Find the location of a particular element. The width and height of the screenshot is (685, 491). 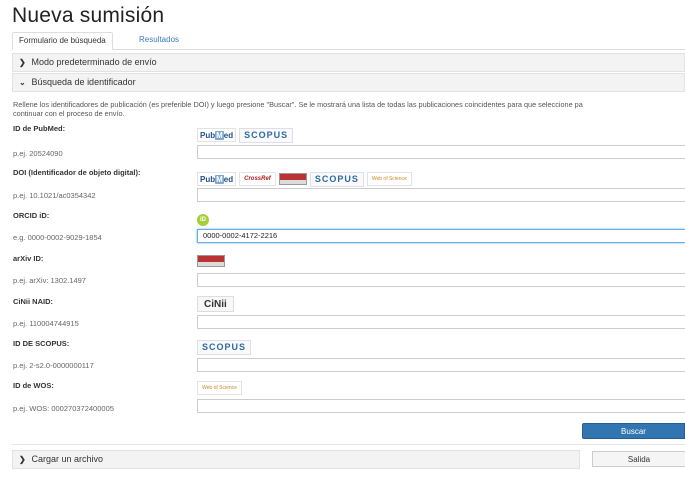

section-default-mode: ❯ Modo predeterminado de envío is located at coordinates (348, 62).